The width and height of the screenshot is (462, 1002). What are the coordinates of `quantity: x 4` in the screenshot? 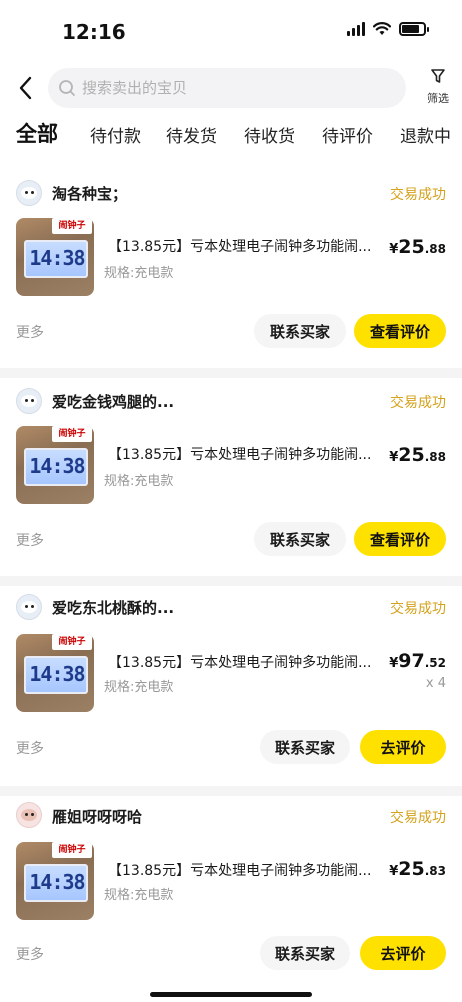 It's located at (435, 683).